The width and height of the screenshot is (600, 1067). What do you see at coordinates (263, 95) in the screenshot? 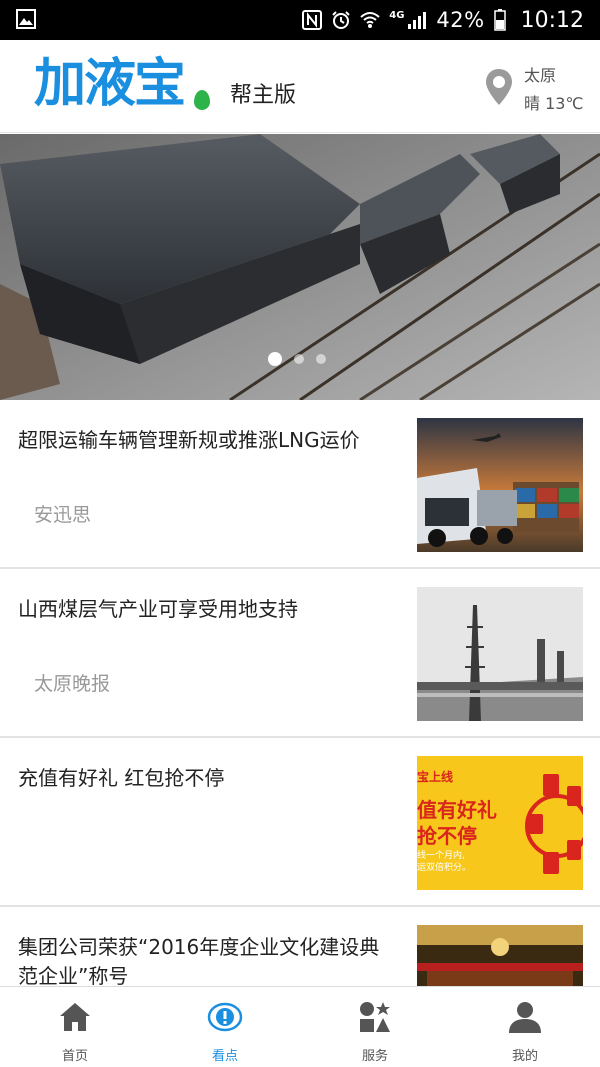
I see `edition-label: 帮主版` at bounding box center [263, 95].